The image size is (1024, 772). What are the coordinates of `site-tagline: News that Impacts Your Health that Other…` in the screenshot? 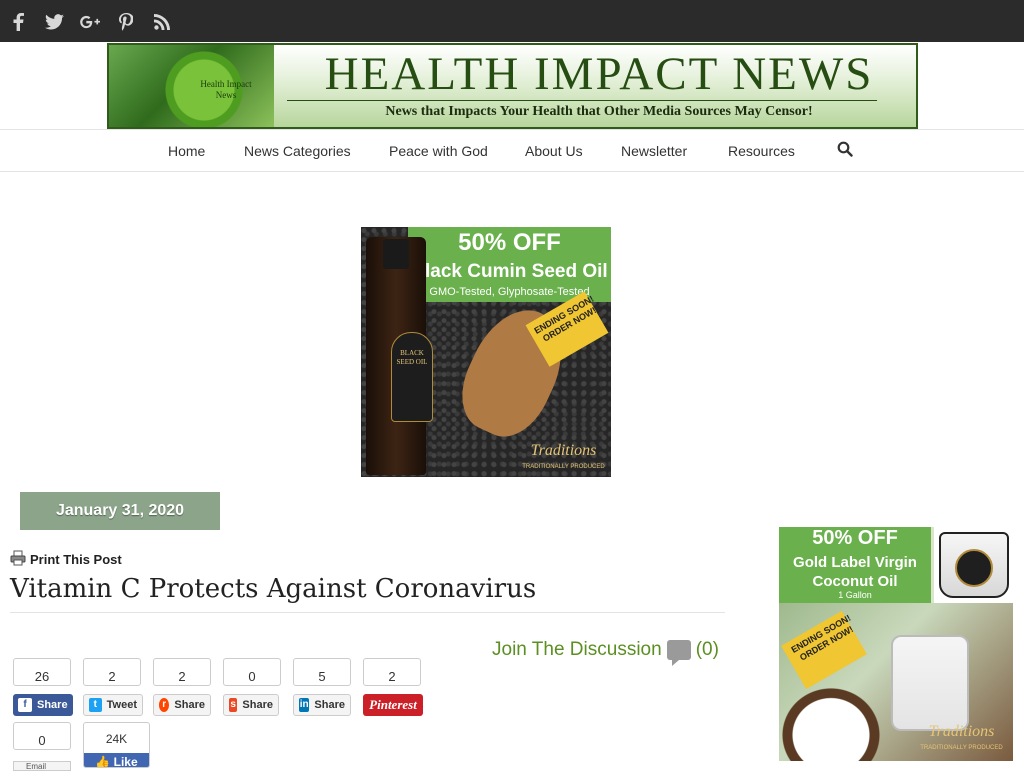 It's located at (599, 111).